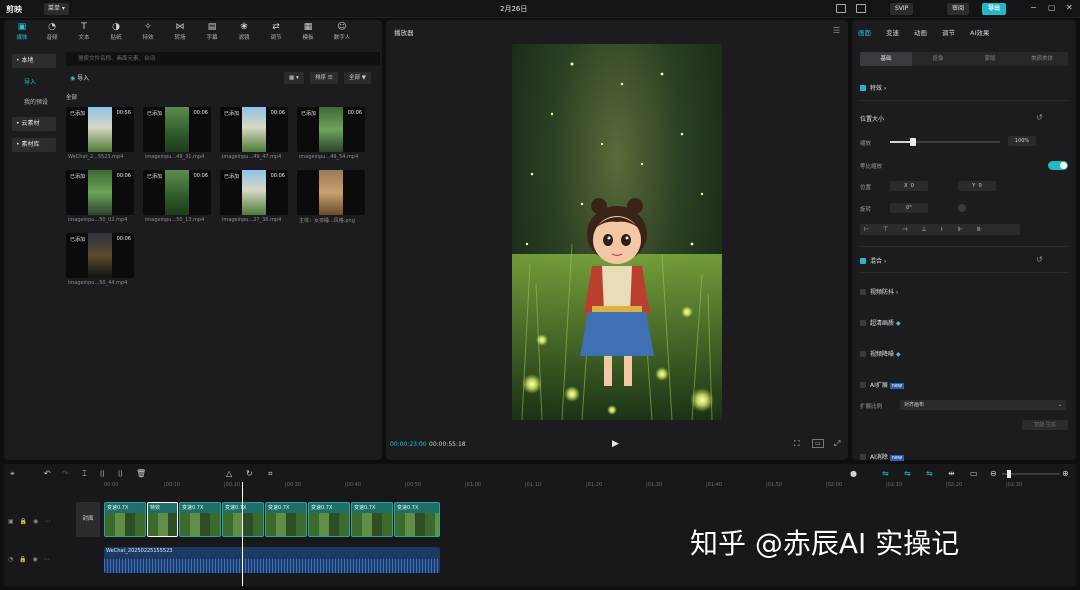 This screenshot has width=1080, height=590. I want to click on seg-mask: 蒙版, so click(990, 59).